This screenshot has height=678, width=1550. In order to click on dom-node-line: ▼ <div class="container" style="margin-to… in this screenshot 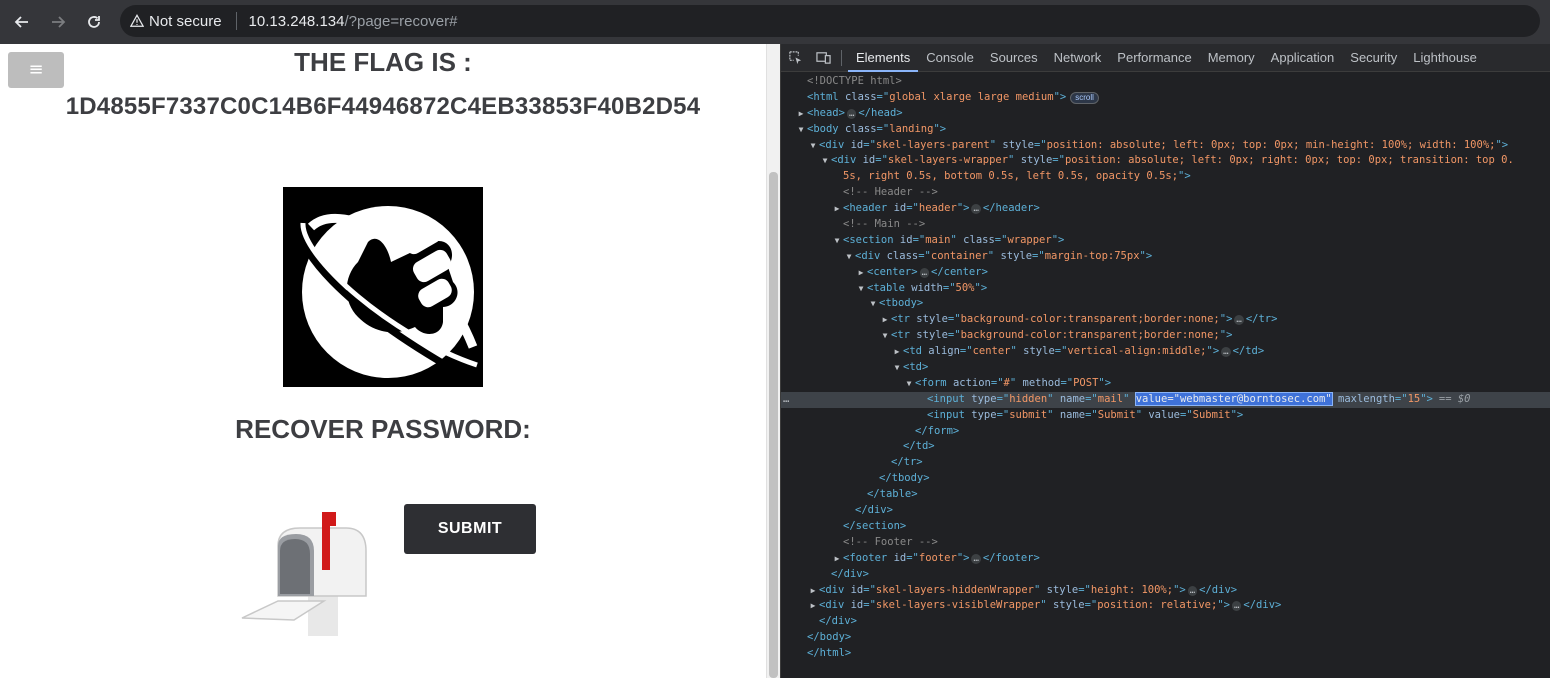, I will do `click(1165, 257)`.